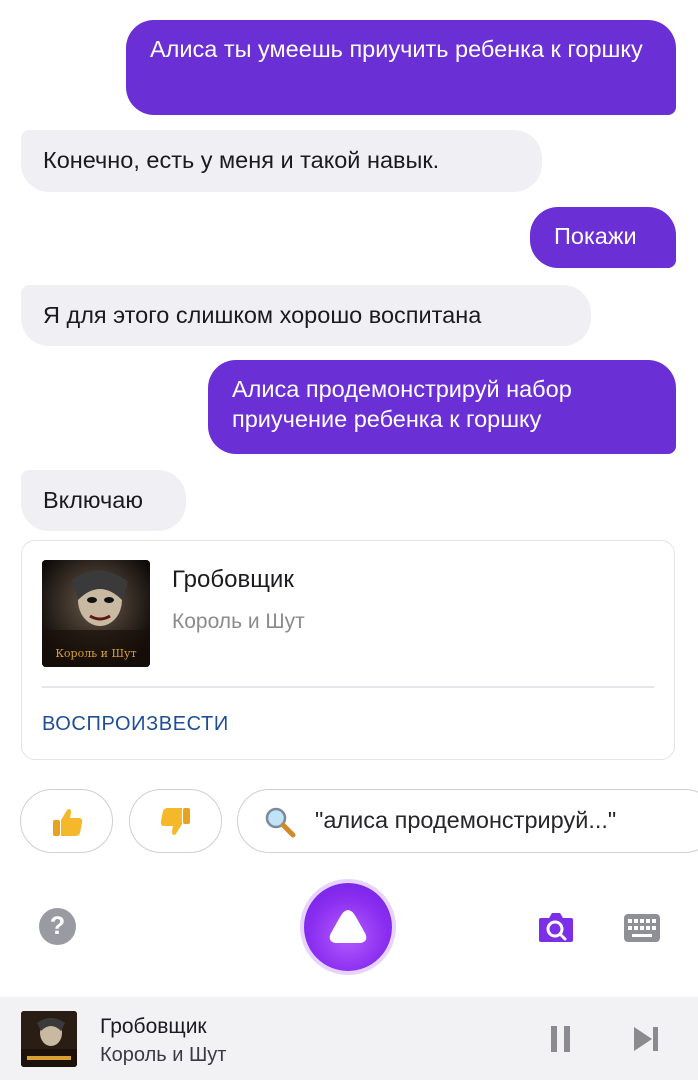 The height and width of the screenshot is (1080, 698). What do you see at coordinates (349, 1038) in the screenshot?
I see `mini-player: Гробовщик Король и Шут` at bounding box center [349, 1038].